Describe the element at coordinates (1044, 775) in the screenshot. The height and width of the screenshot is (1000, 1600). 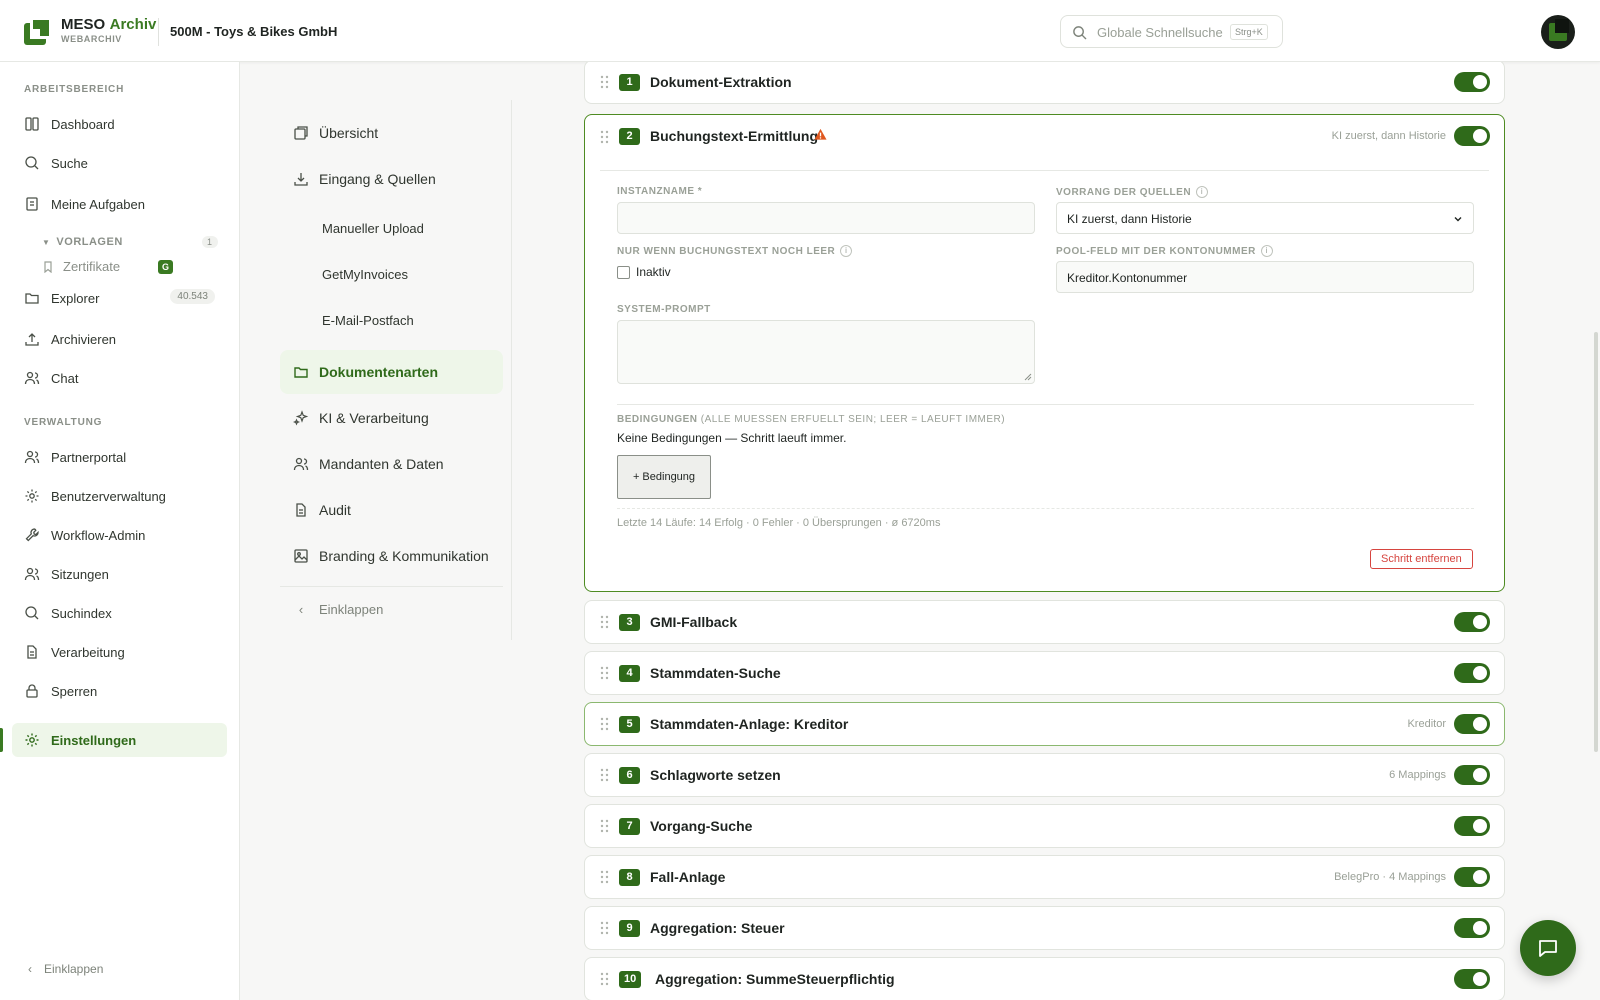
I see `step-card: 6 Schlagworte setzen 6 Mappings` at that location.